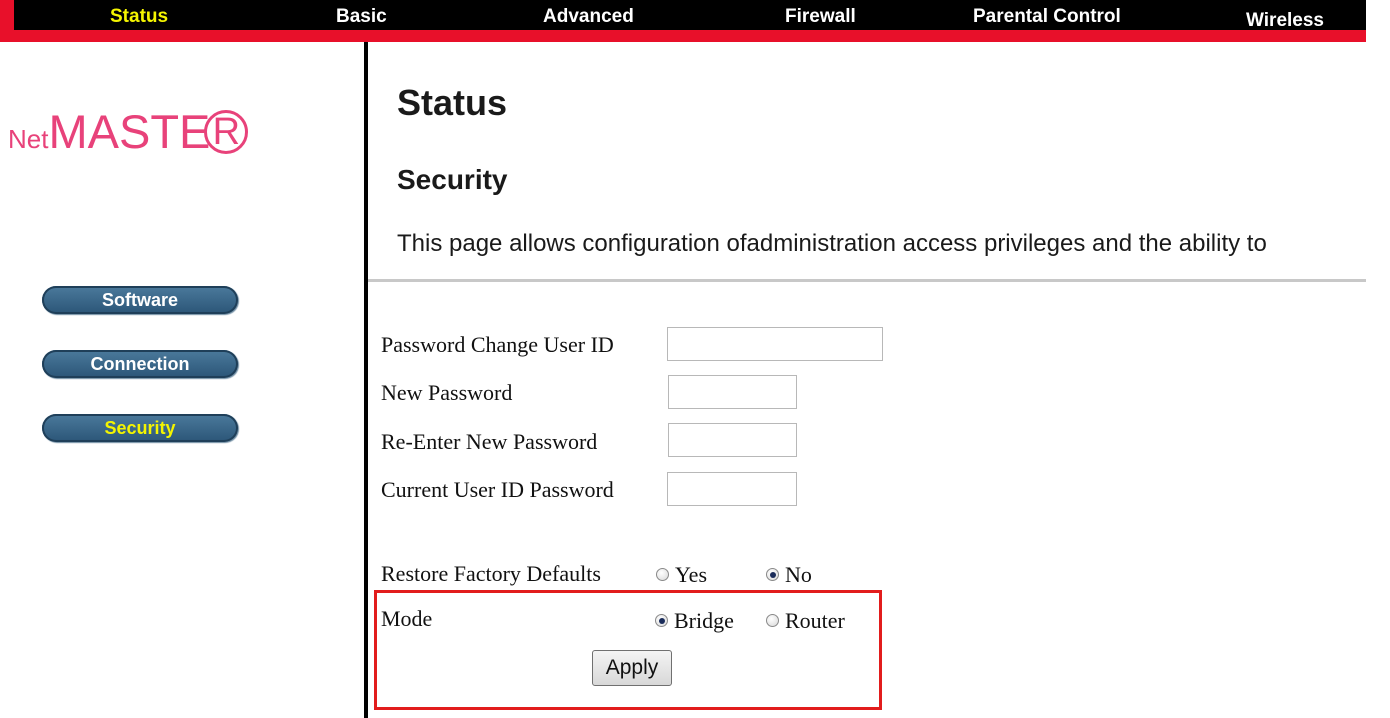  I want to click on password-change-user-id-label: Password Change User ID, so click(497, 344).